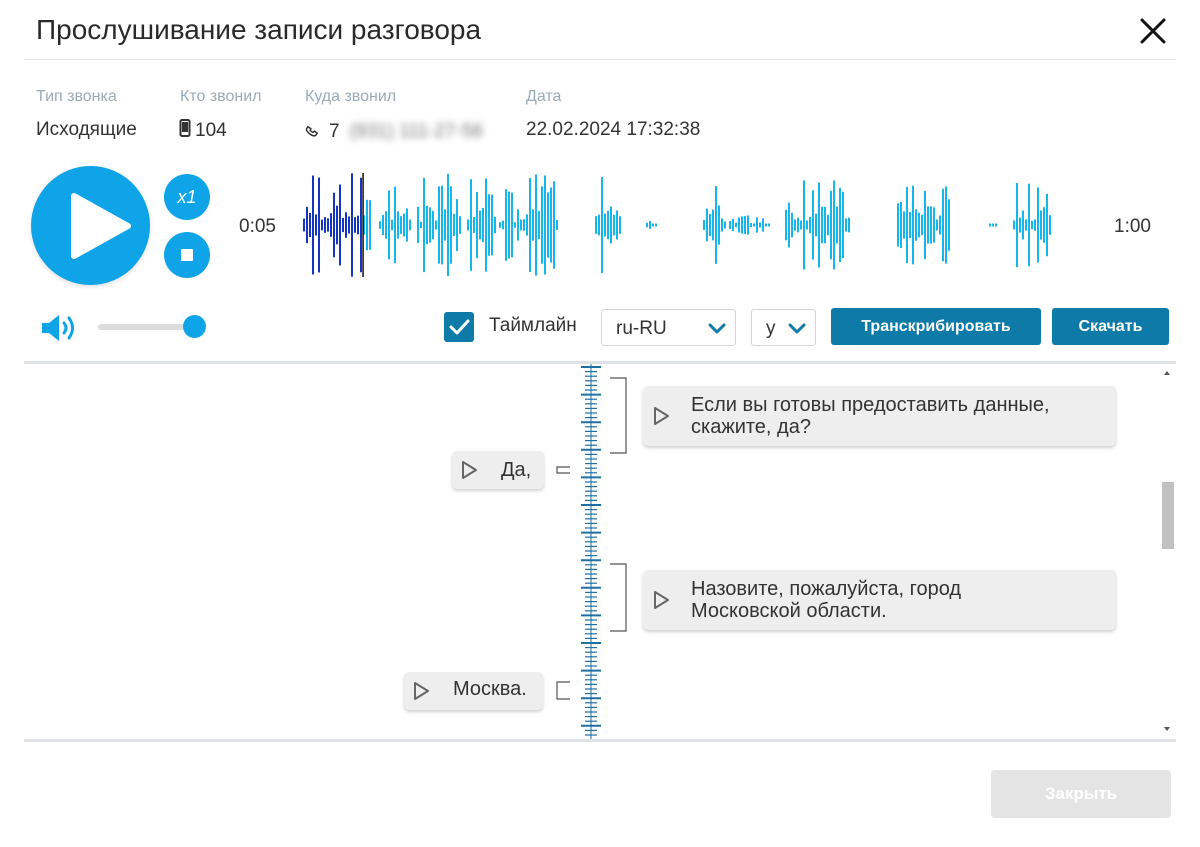 The image size is (1200, 847). What do you see at coordinates (194, 326) in the screenshot?
I see `volume-slider-thumb` at bounding box center [194, 326].